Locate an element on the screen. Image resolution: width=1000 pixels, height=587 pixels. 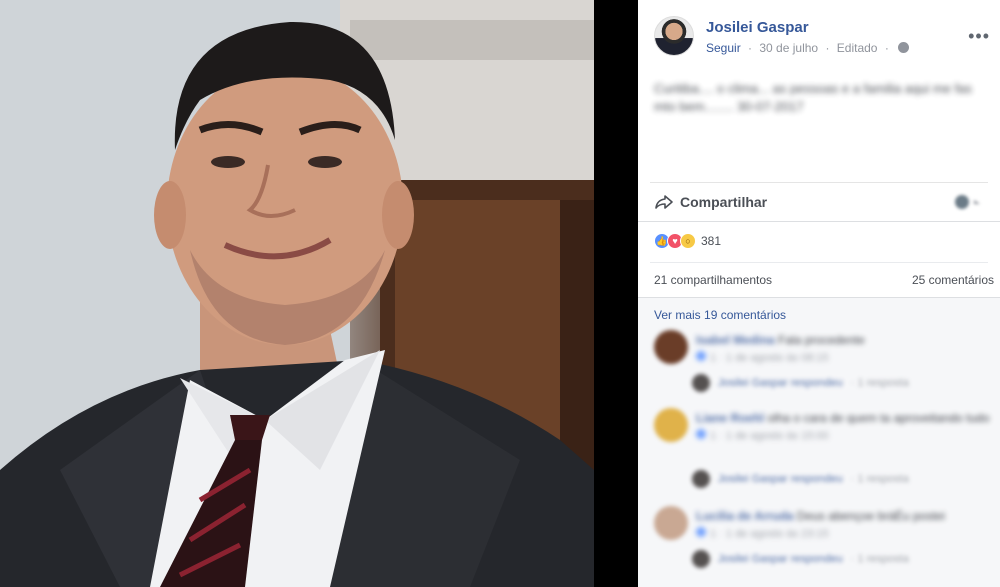
reaction-count: 381 is located at coordinates (711, 241).